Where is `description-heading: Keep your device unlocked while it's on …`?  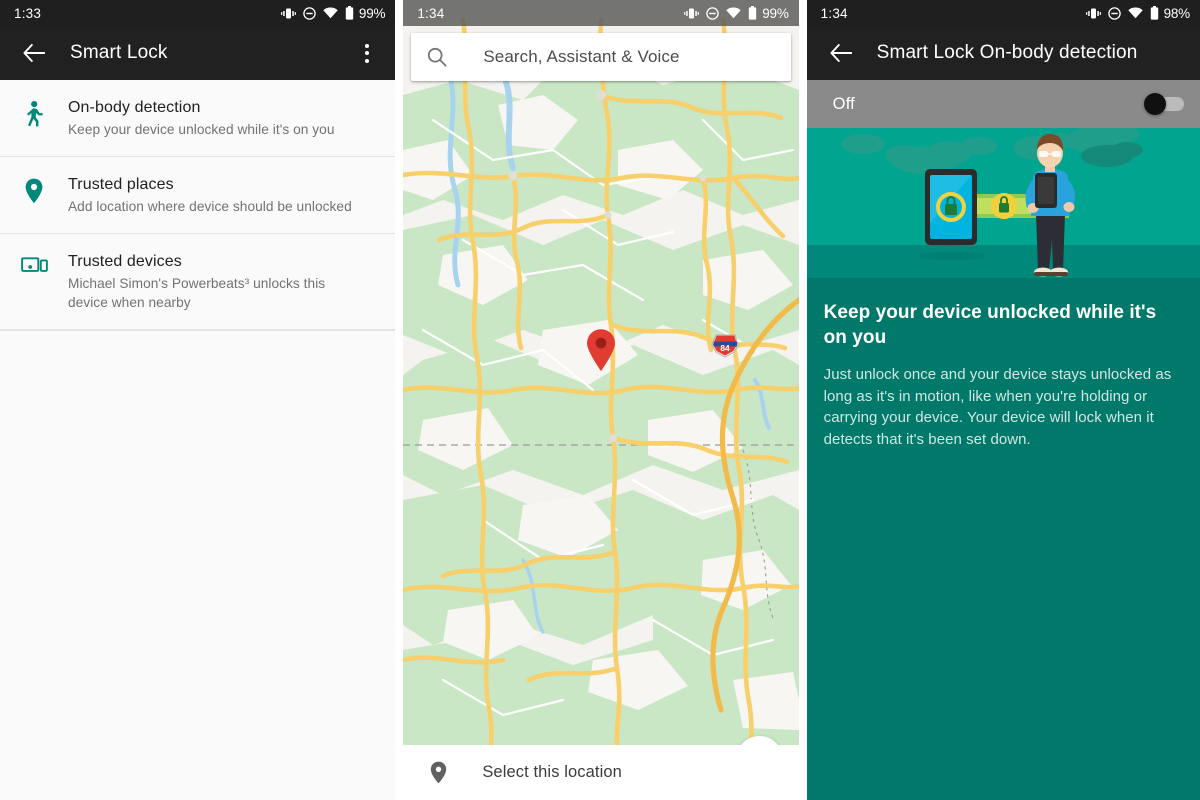
description-heading: Keep your device unlocked while it's on … is located at coordinates (990, 325).